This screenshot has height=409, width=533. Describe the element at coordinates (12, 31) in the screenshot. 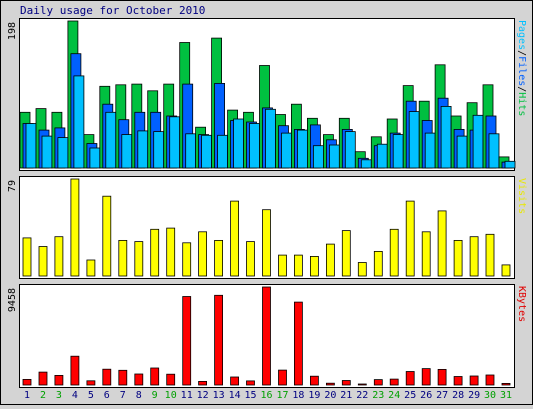

I see `panel-max-label: 198` at that location.